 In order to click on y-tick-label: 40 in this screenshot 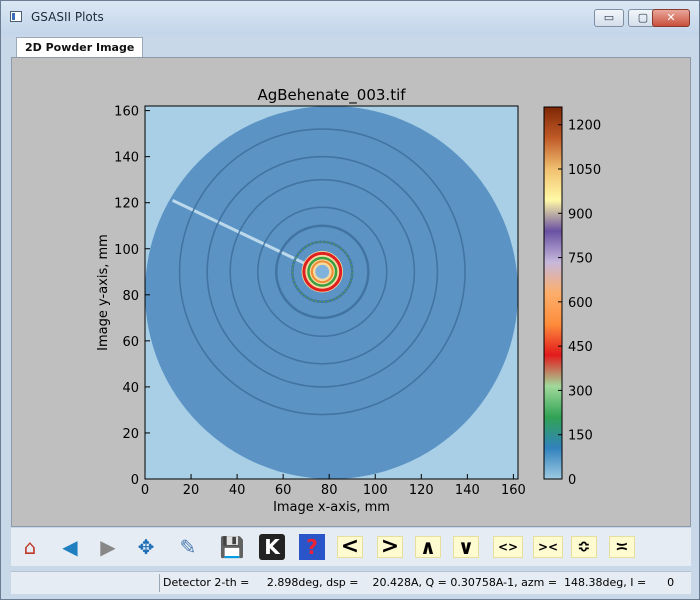, I will do `click(130, 388)`.